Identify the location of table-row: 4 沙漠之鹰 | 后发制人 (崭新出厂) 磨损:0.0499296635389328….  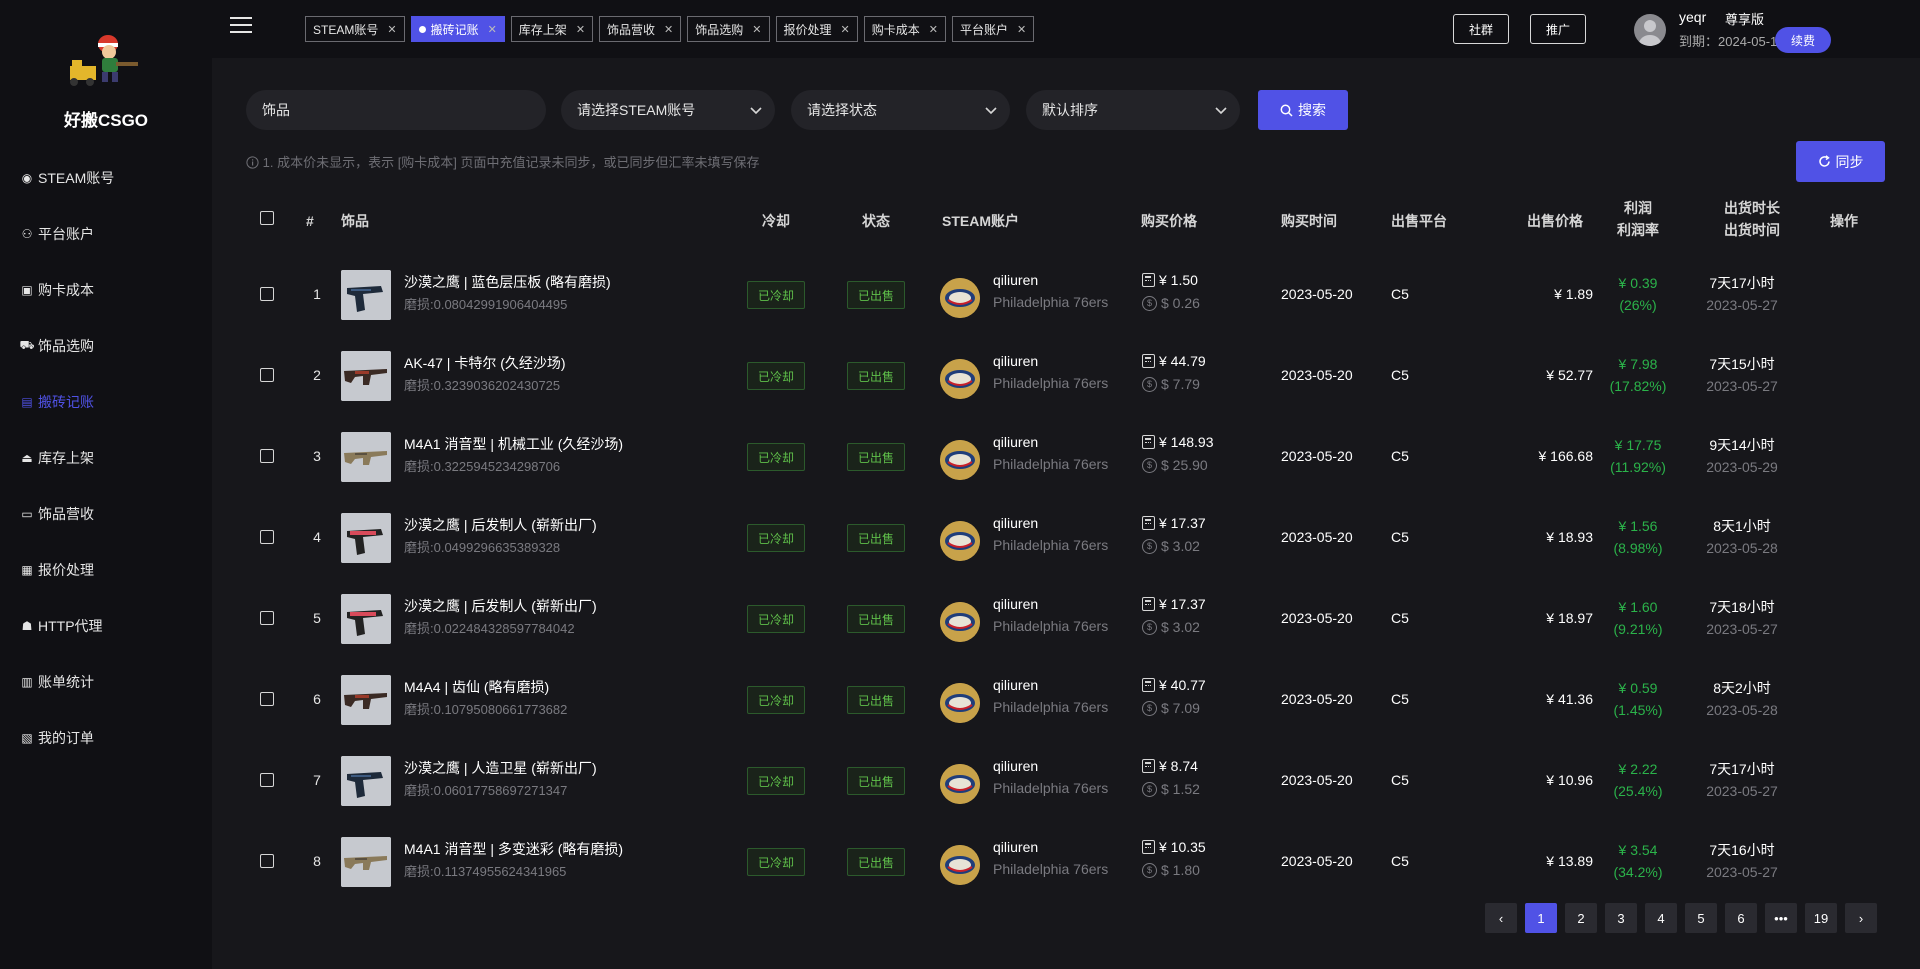
(1066, 537).